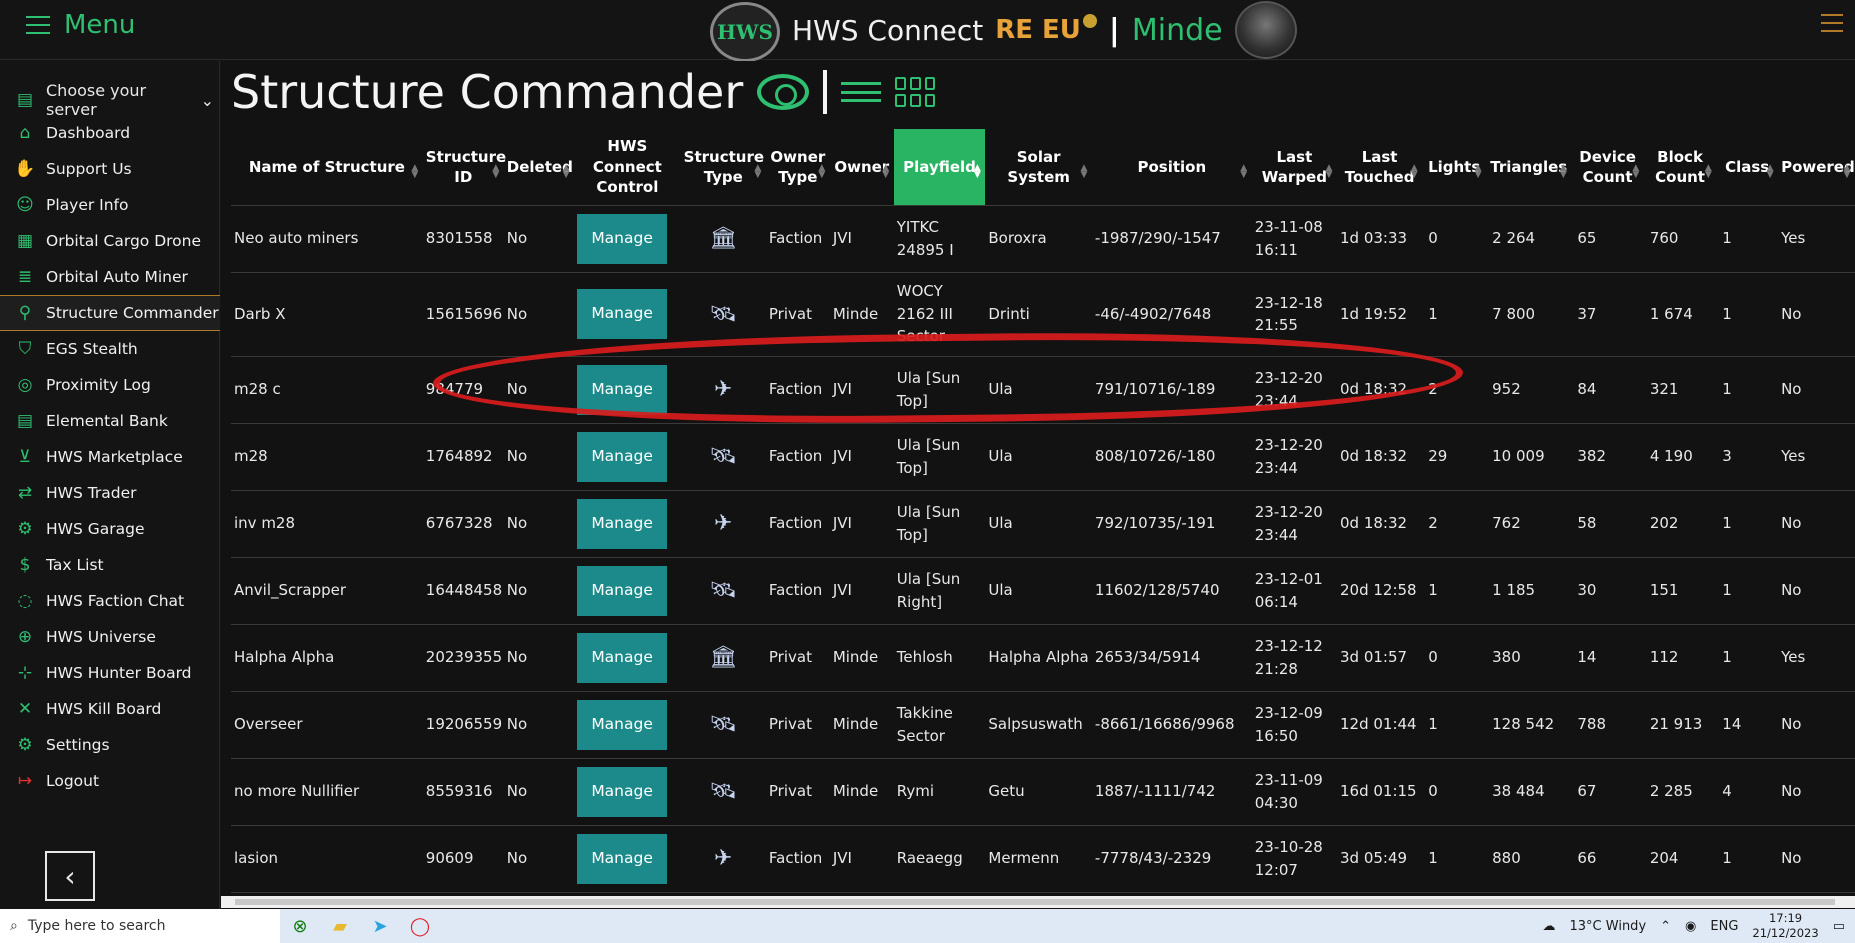 Image resolution: width=1855 pixels, height=943 pixels. Describe the element at coordinates (1607, 167) in the screenshot. I see `column-header-device-count: Device Count ▲▼` at that location.